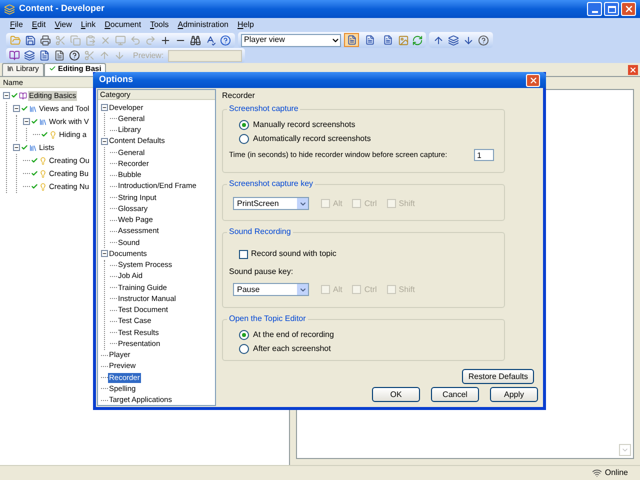 The height and width of the screenshot is (480, 640). Describe the element at coordinates (104, 55) in the screenshot. I see `up-arrow-icon` at that location.